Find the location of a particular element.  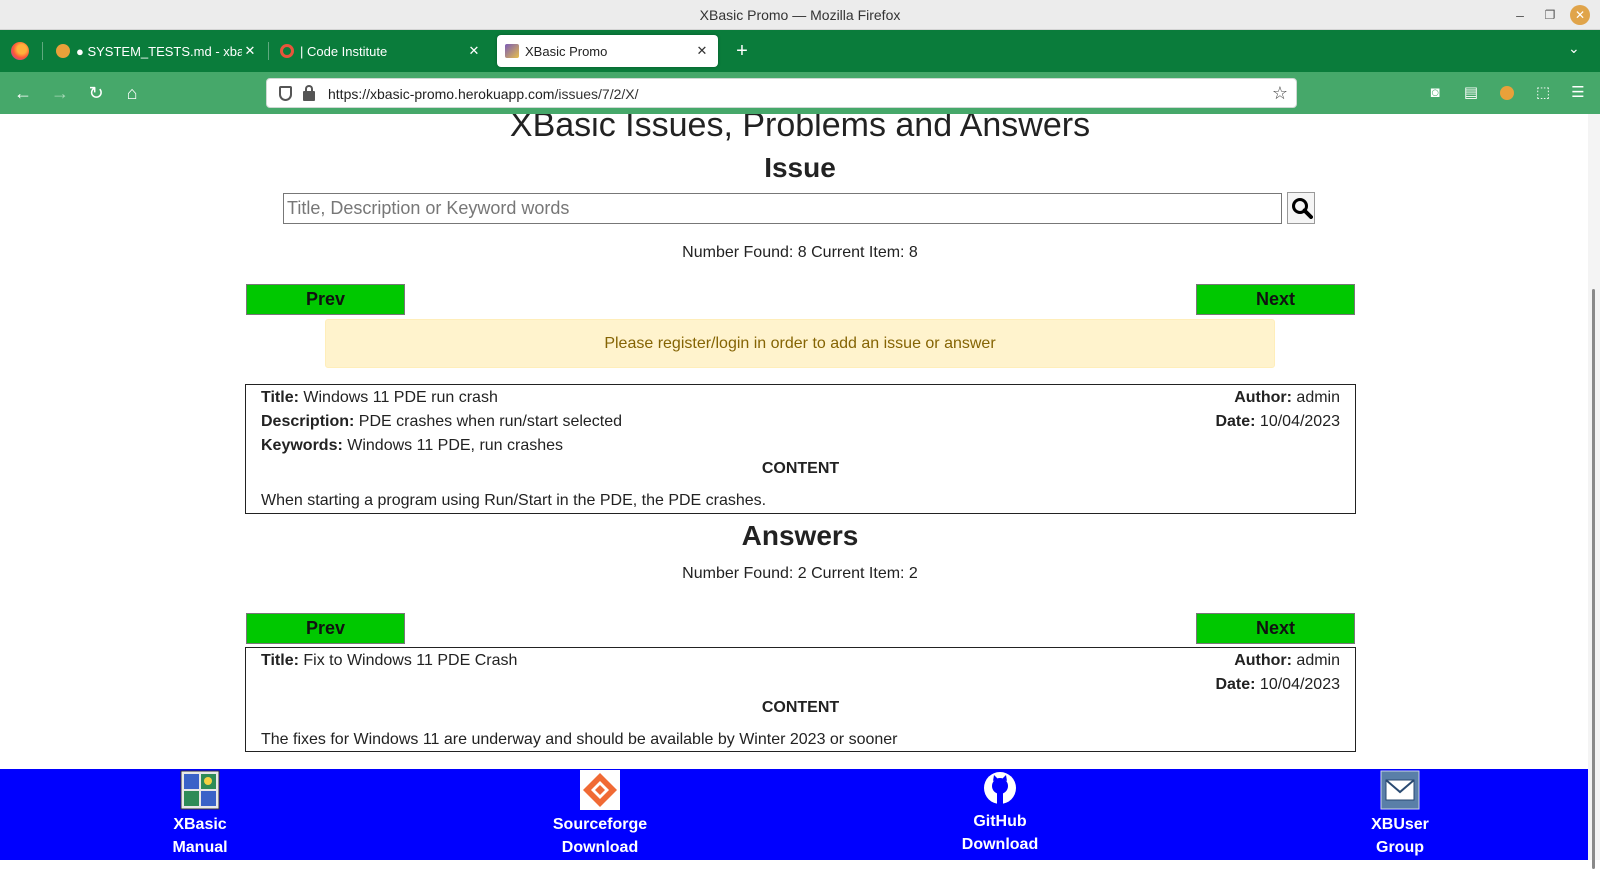

issue-heading: Issue is located at coordinates (800, 167).